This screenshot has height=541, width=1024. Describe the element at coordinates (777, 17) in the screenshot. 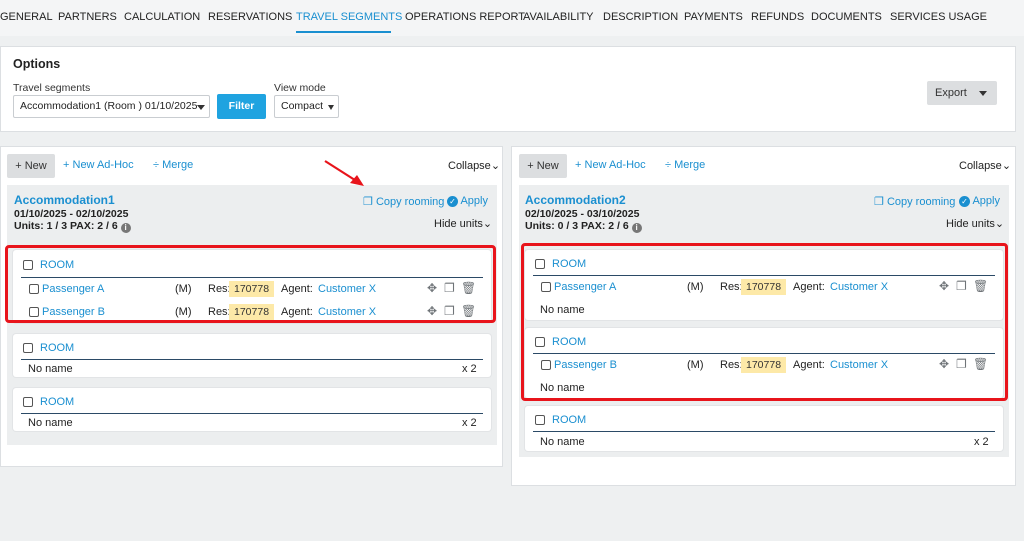

I see `tab-refunds: REFUNDS` at that location.